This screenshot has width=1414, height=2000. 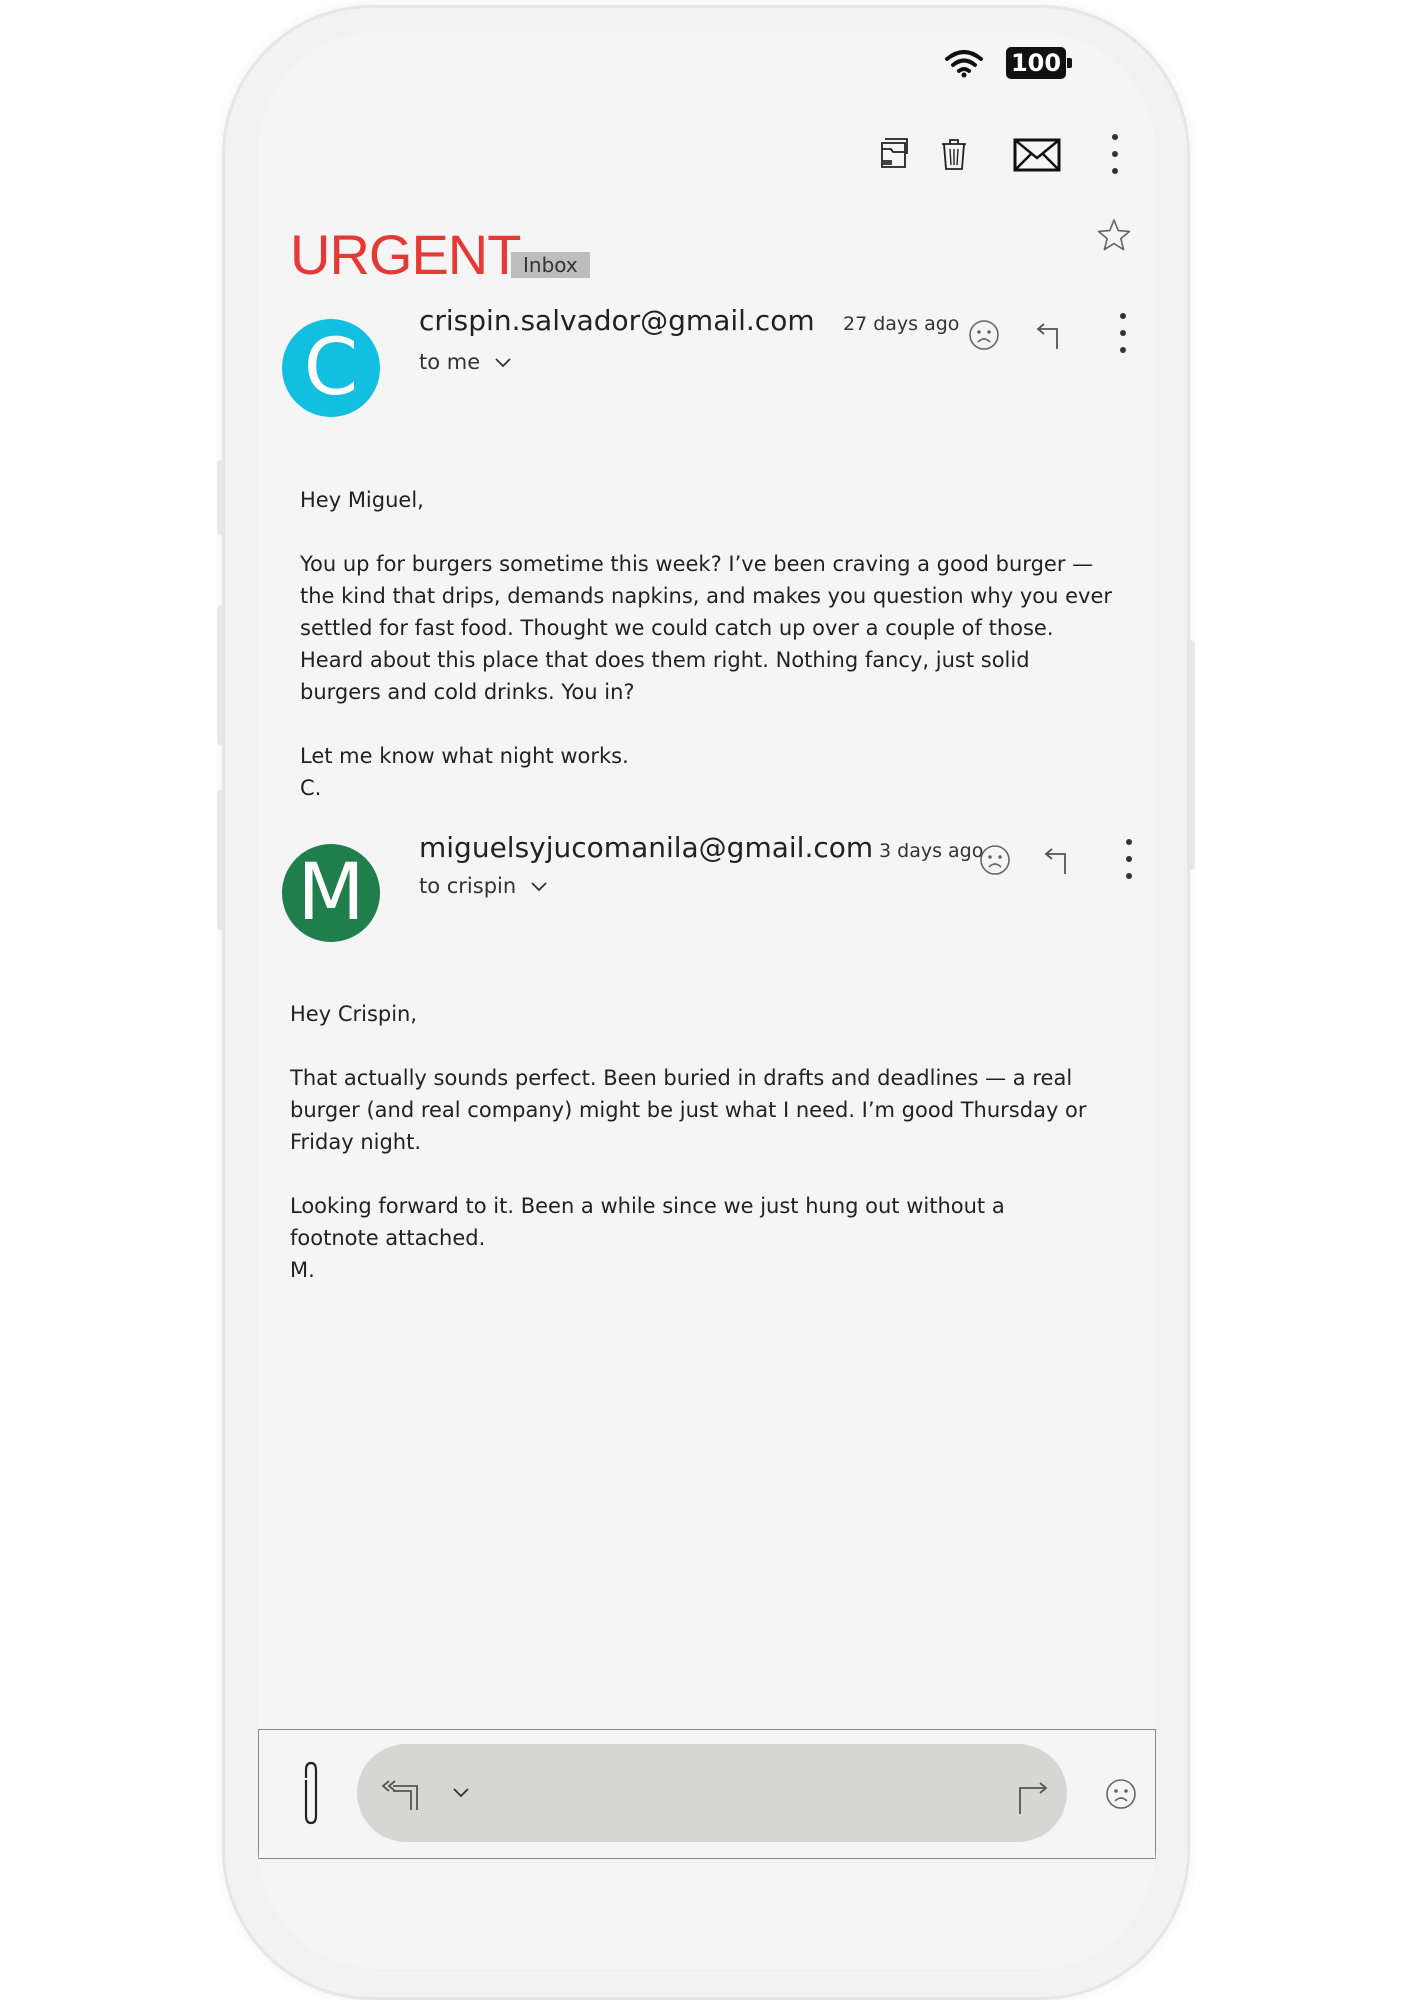 I want to click on recipient-toggle: to me, so click(x=465, y=362).